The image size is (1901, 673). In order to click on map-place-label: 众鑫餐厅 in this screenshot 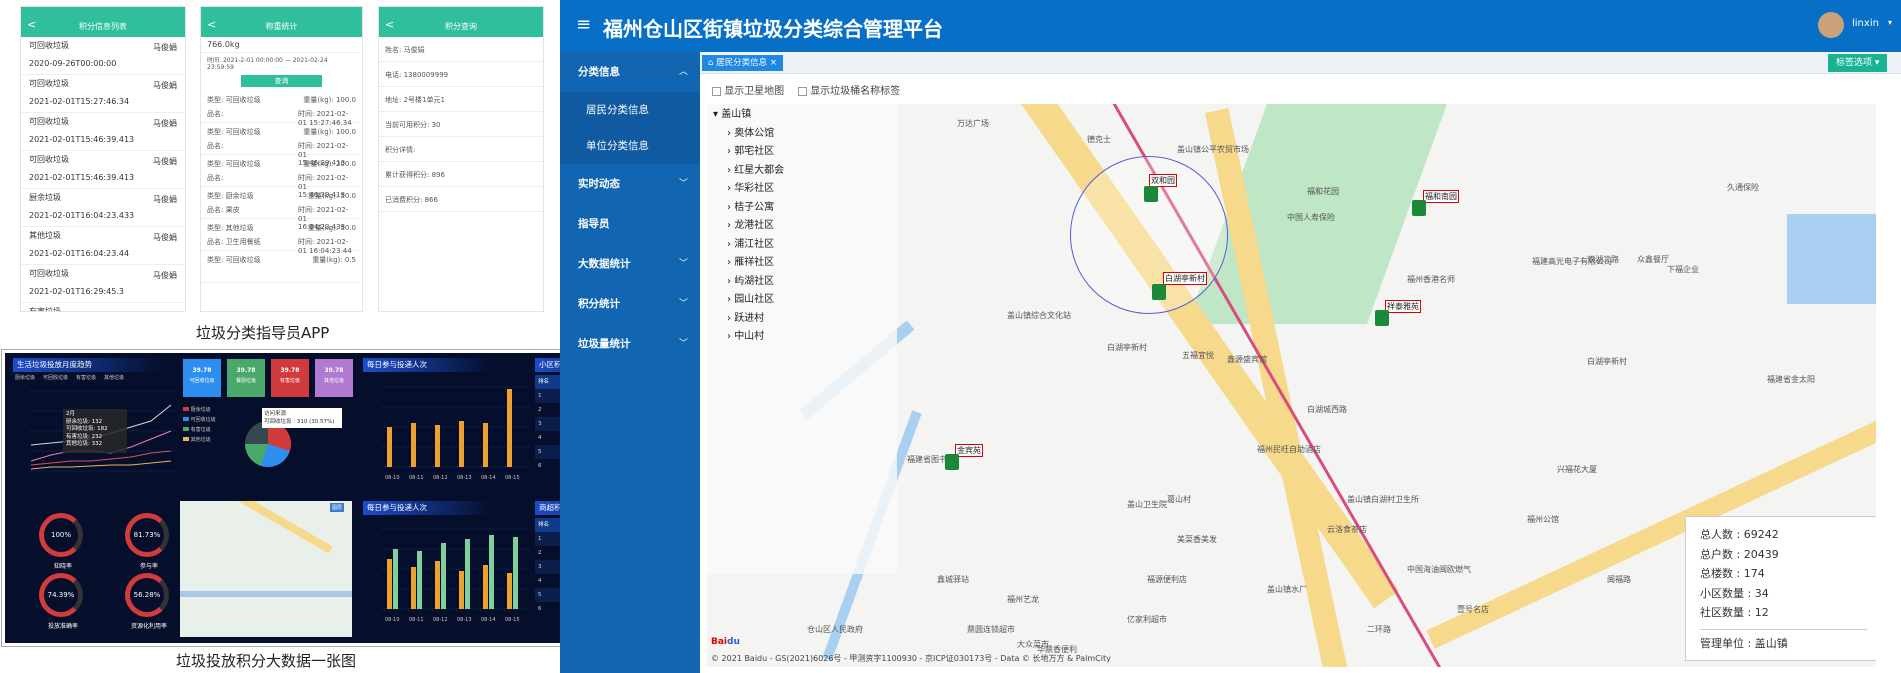, I will do `click(1653, 259)`.